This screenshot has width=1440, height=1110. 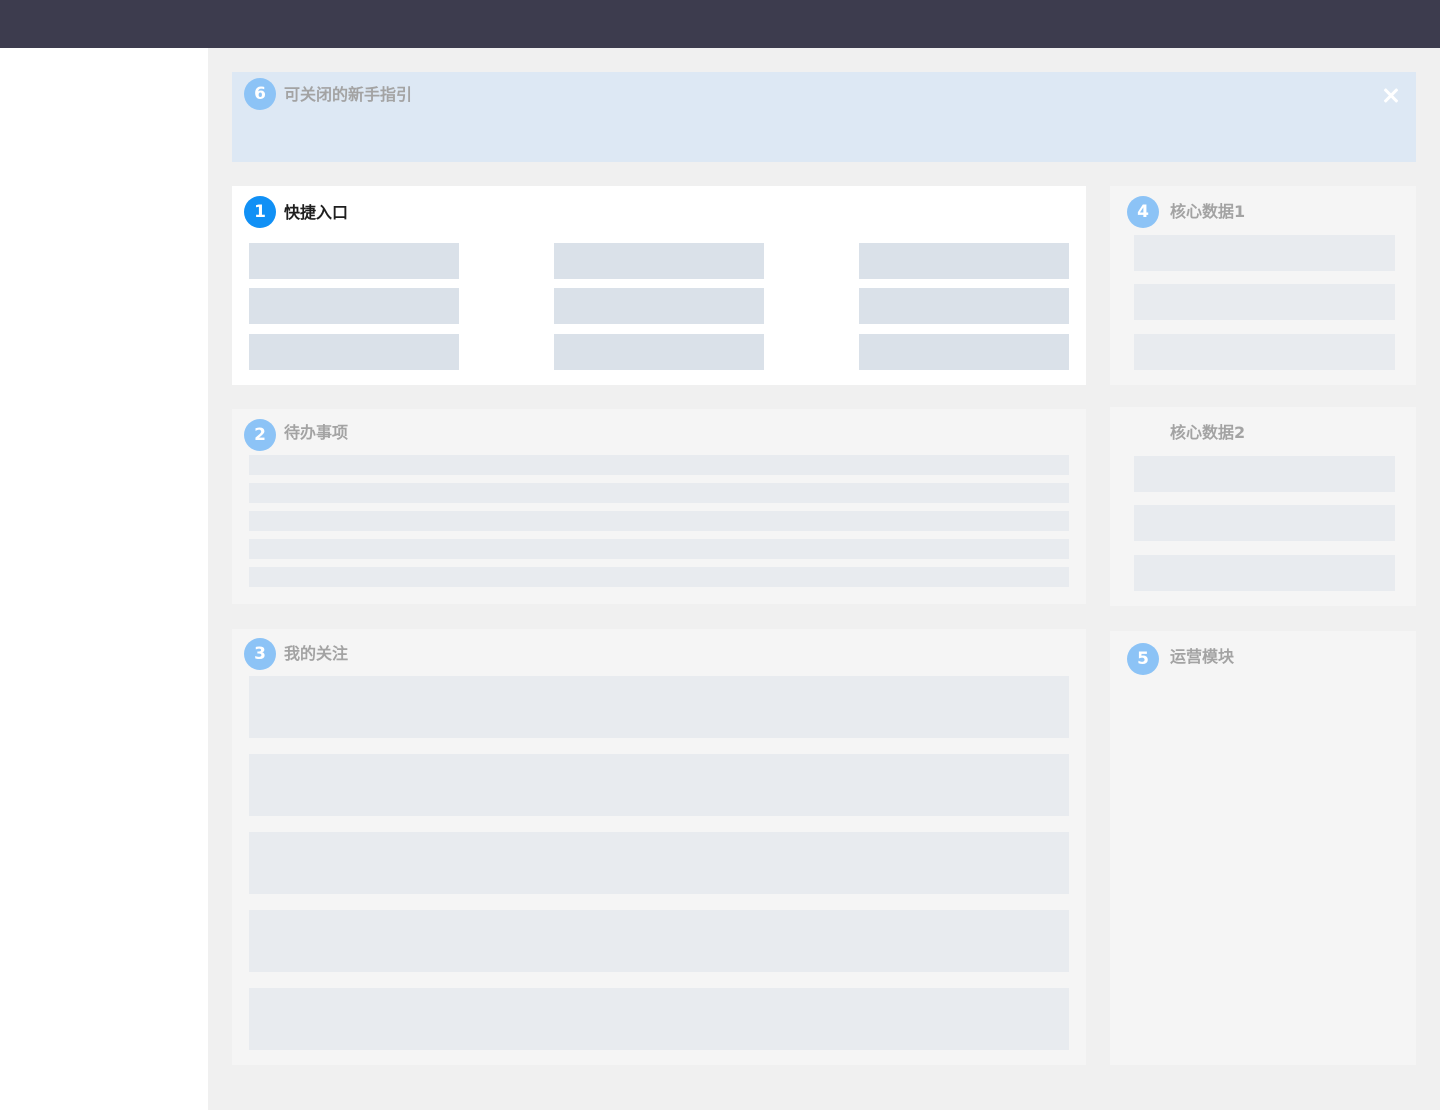 What do you see at coordinates (260, 94) in the screenshot?
I see `guide-step-badge: 6` at bounding box center [260, 94].